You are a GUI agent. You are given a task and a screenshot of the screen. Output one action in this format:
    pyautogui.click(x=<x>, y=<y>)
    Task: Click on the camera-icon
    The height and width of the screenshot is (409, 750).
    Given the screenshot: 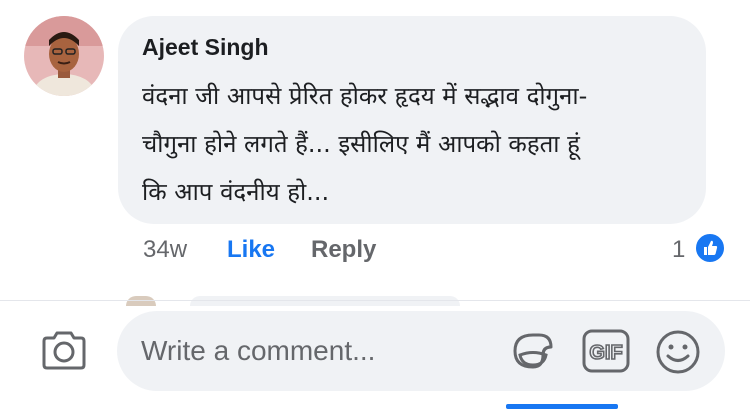 What is the action you would take?
    pyautogui.click(x=64, y=350)
    